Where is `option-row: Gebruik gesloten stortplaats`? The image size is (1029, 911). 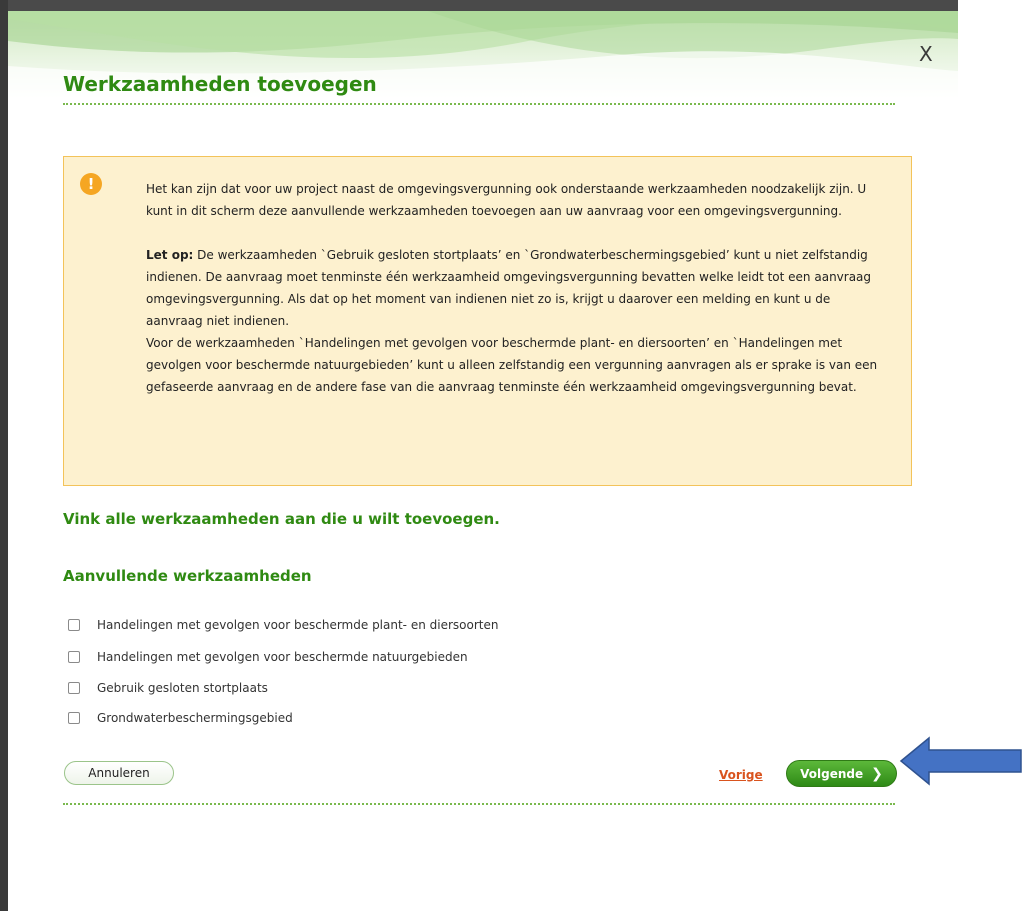 option-row: Gebruik gesloten stortplaats is located at coordinates (168, 688).